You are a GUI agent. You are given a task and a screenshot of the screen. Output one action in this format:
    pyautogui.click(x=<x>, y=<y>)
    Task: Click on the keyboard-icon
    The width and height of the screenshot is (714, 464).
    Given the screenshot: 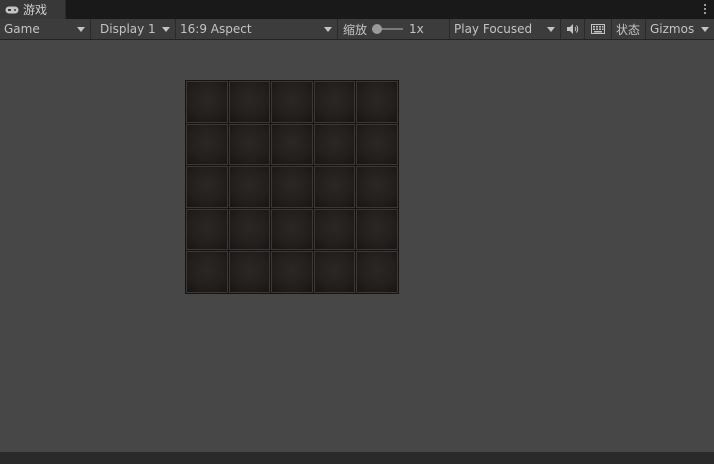 What is the action you would take?
    pyautogui.click(x=598, y=29)
    